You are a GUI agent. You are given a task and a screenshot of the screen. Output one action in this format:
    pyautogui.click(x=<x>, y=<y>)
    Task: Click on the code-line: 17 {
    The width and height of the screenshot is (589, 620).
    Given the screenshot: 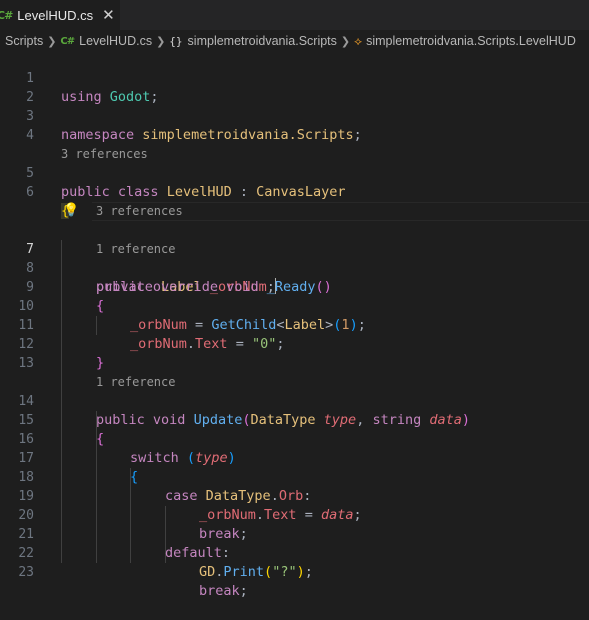 What is the action you would take?
    pyautogui.click(x=294, y=457)
    